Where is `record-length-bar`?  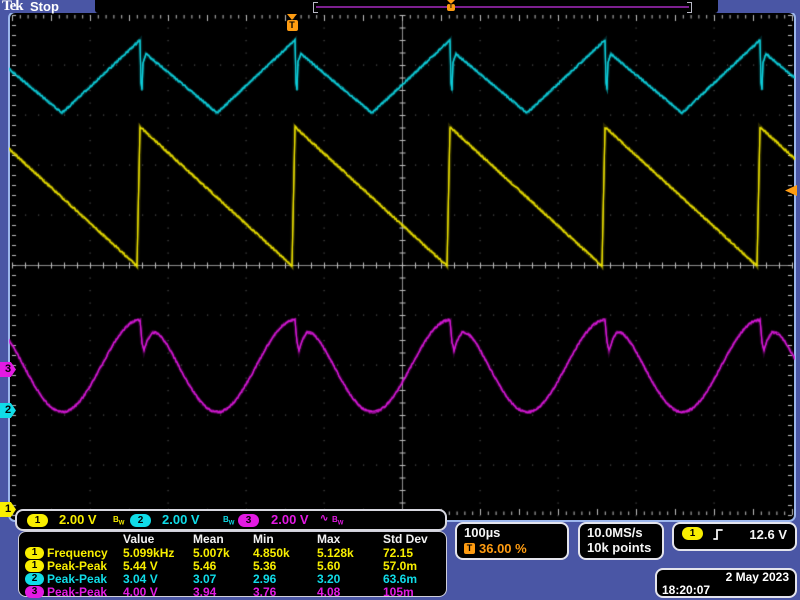
record-length-bar is located at coordinates (502, 7).